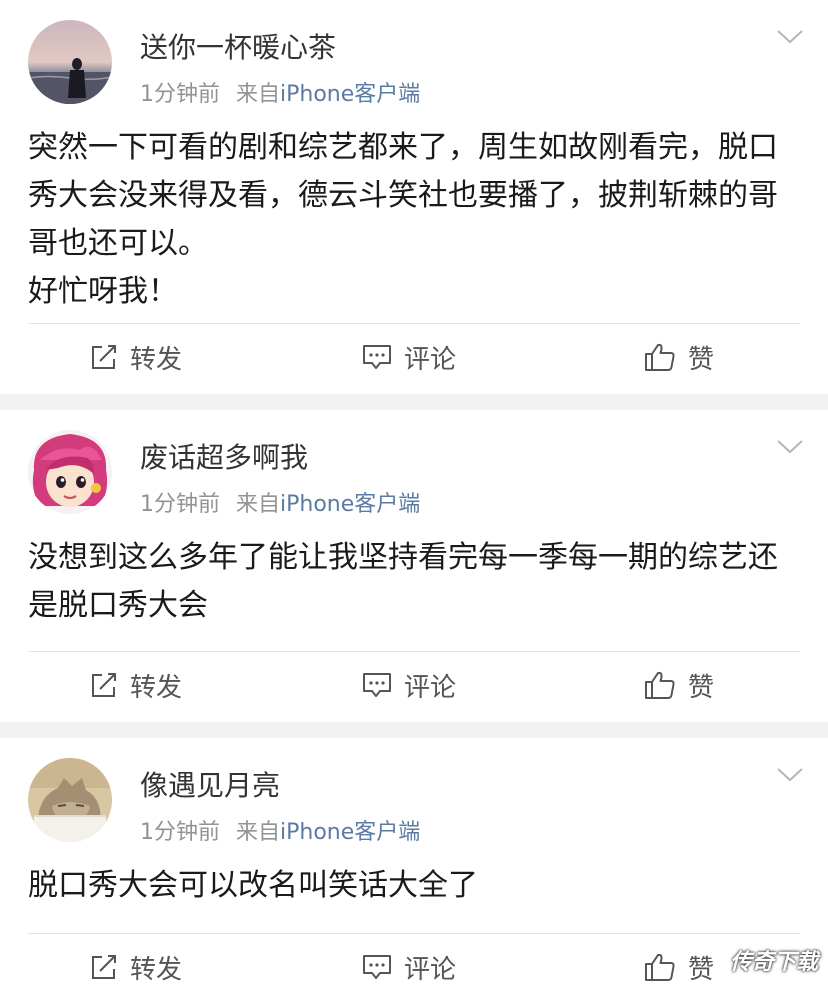 The width and height of the screenshot is (828, 1006). Describe the element at coordinates (403, 581) in the screenshot. I see `post-text: 没想到这么多年了能让我坚持看完每一季每一期的综艺还是脱口秀大会` at that location.